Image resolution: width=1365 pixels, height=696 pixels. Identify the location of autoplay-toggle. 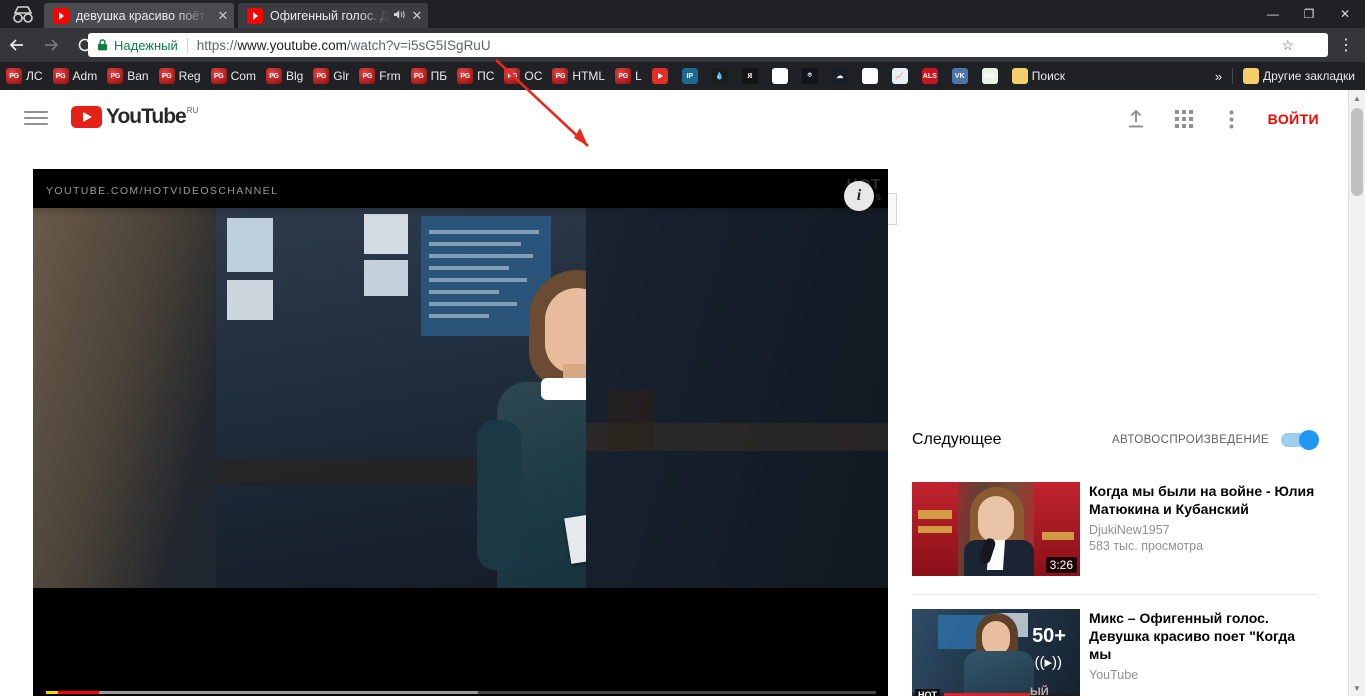
(1300, 440).